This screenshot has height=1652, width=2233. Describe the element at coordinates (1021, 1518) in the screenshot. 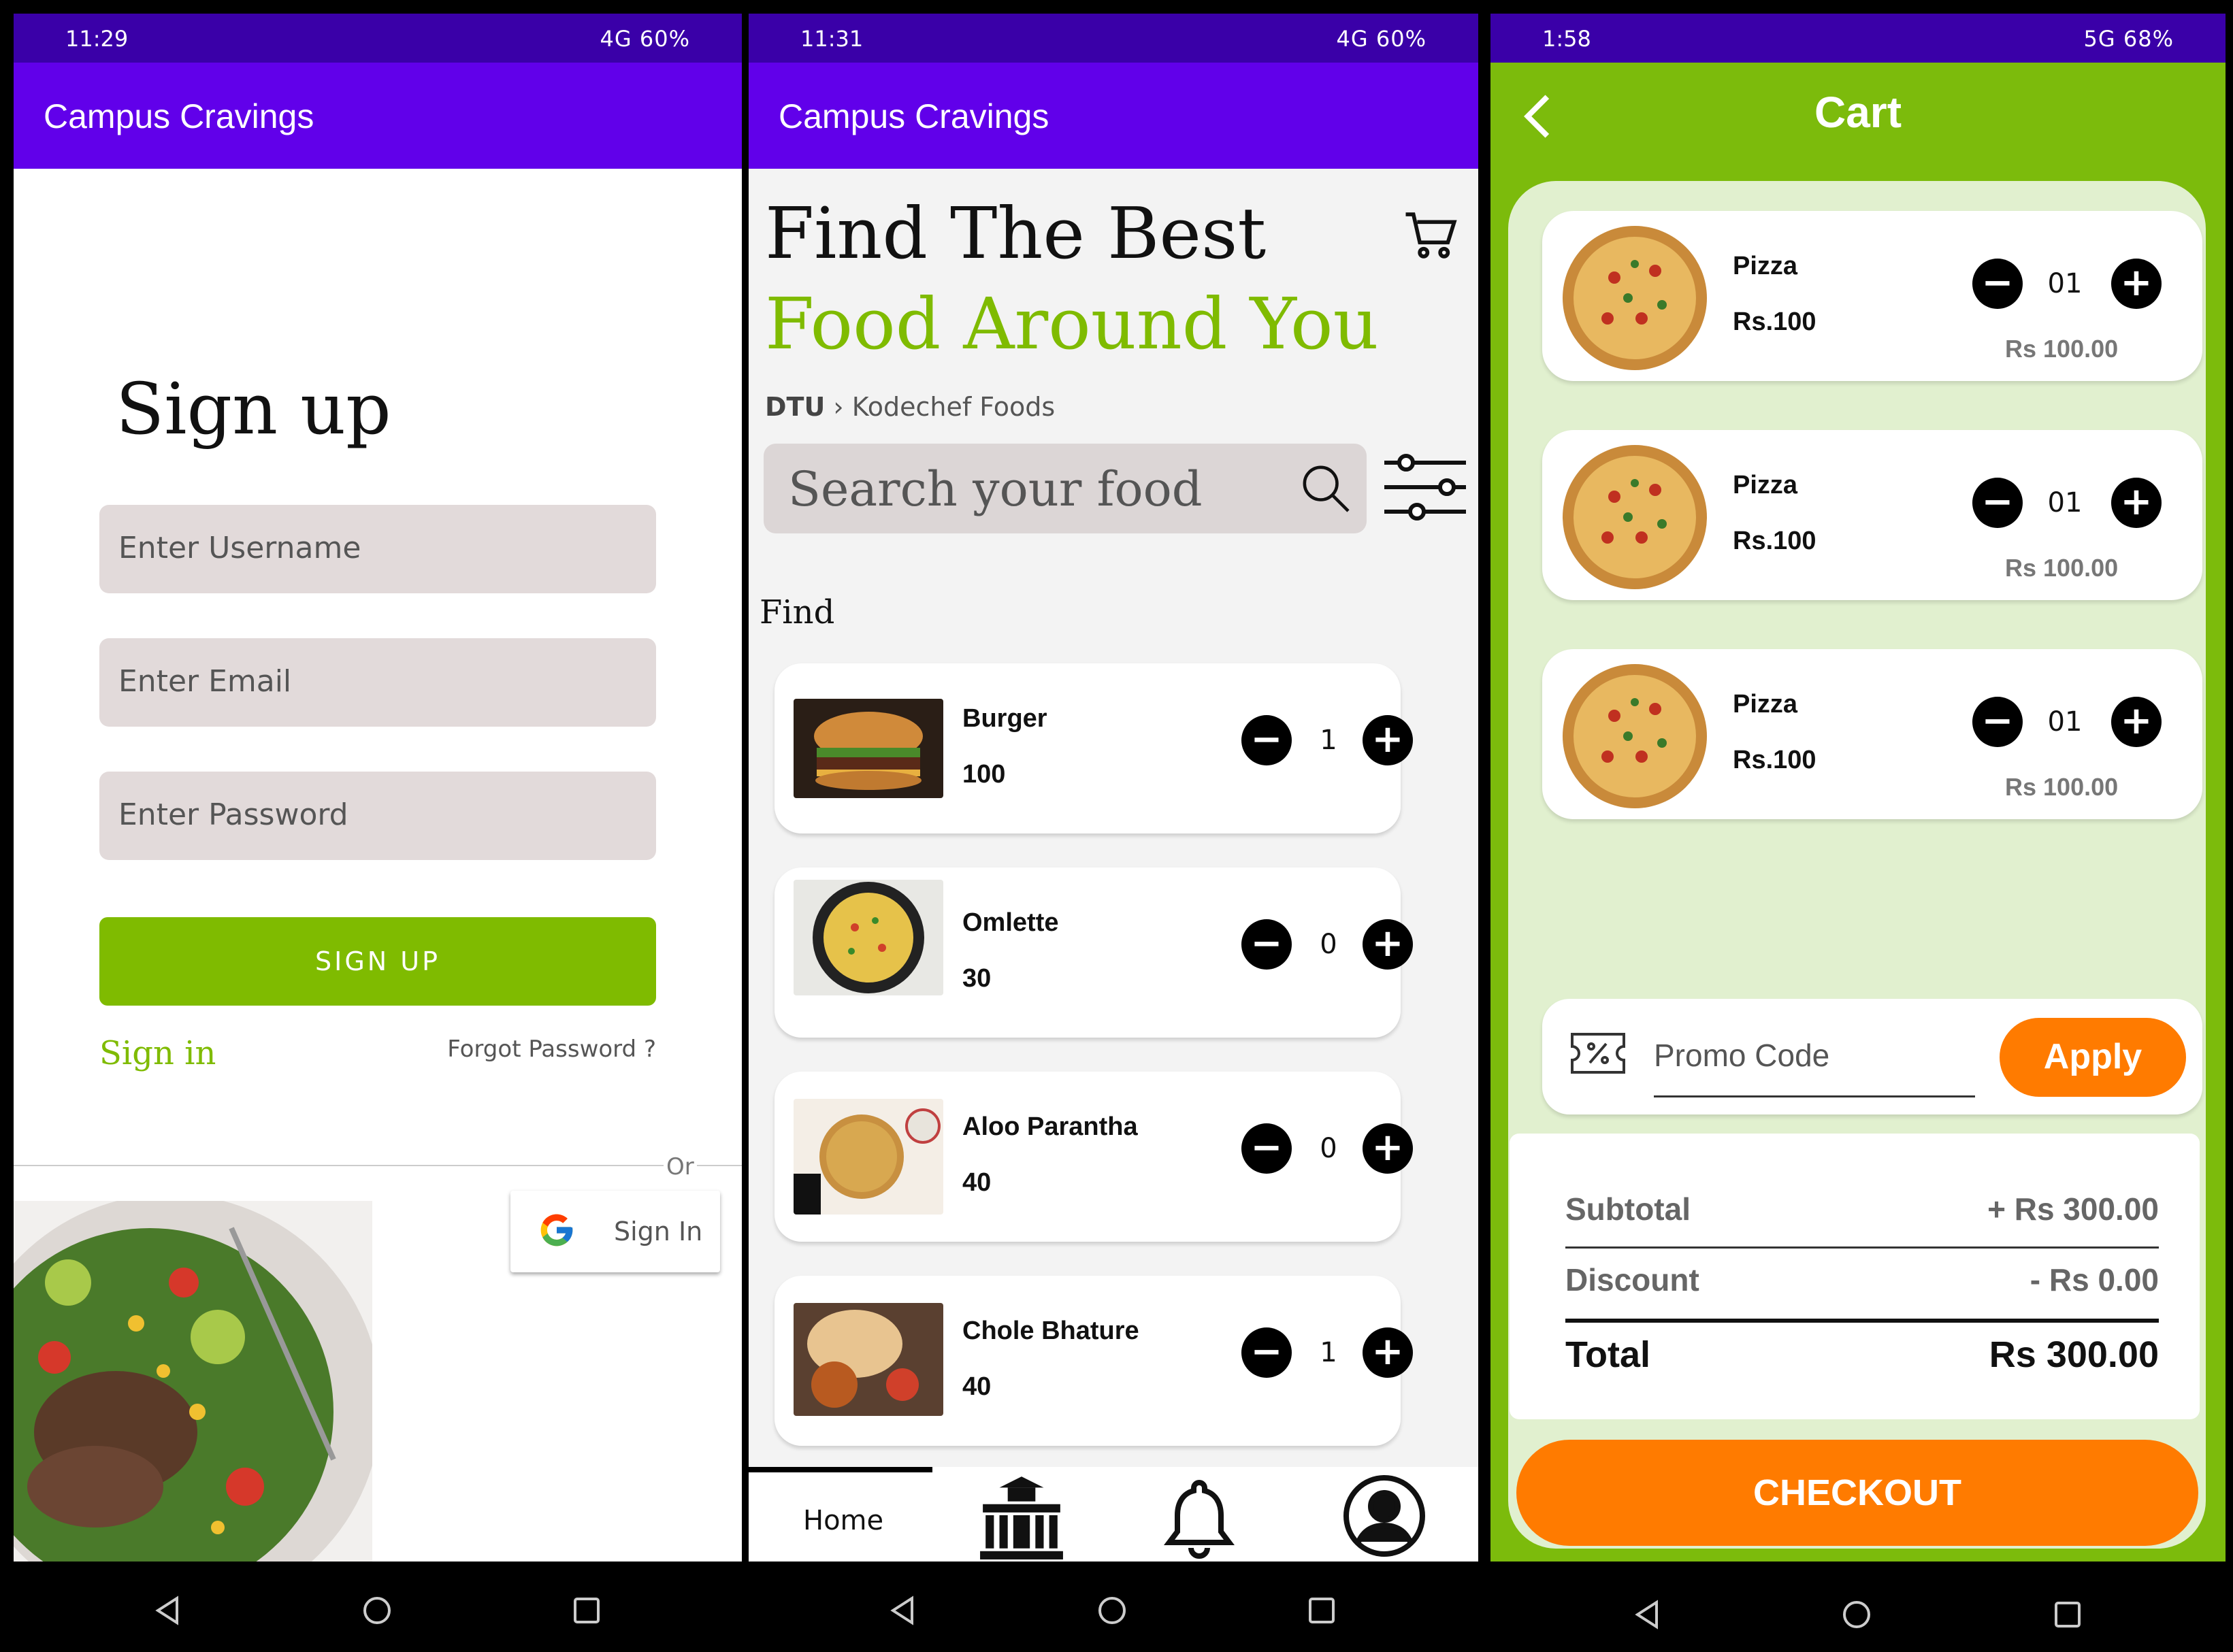

I see `building-icon` at that location.